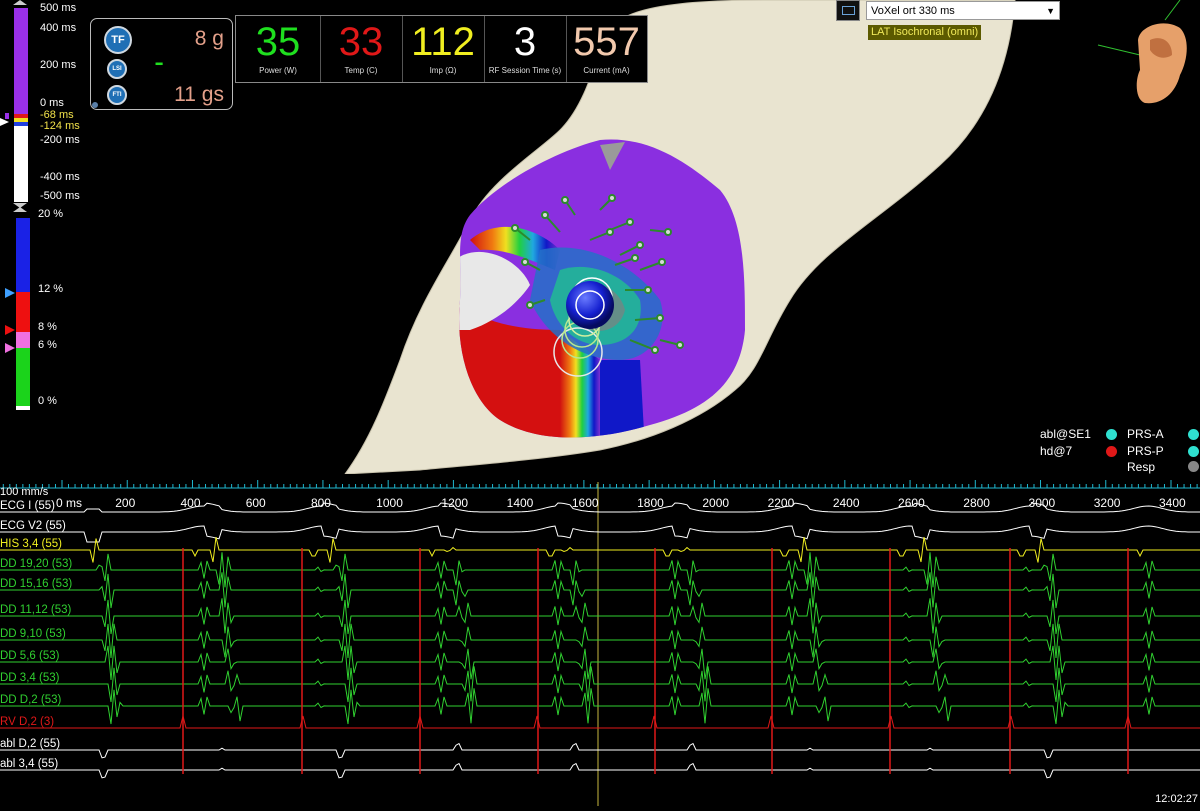  I want to click on fti-badge-icon: FTI, so click(117, 95).